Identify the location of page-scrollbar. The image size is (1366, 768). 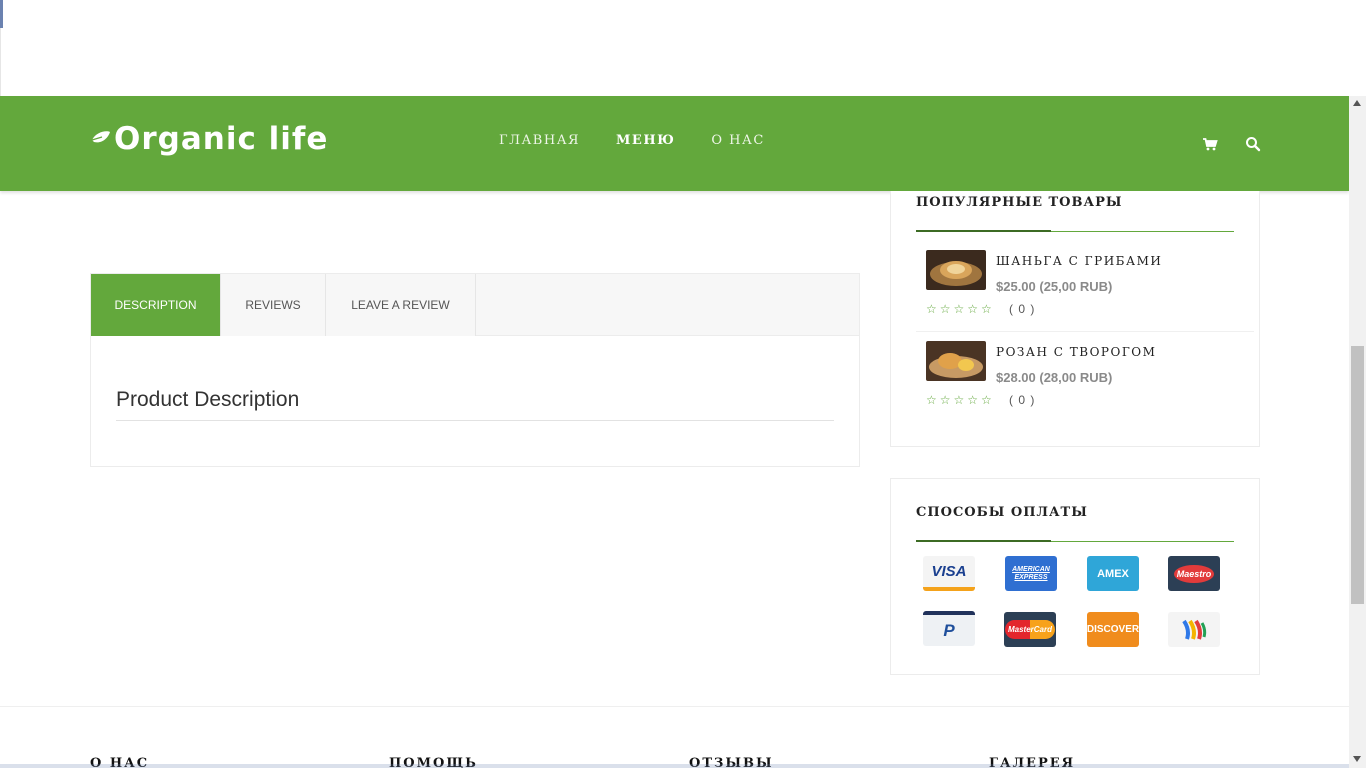
(1357, 432).